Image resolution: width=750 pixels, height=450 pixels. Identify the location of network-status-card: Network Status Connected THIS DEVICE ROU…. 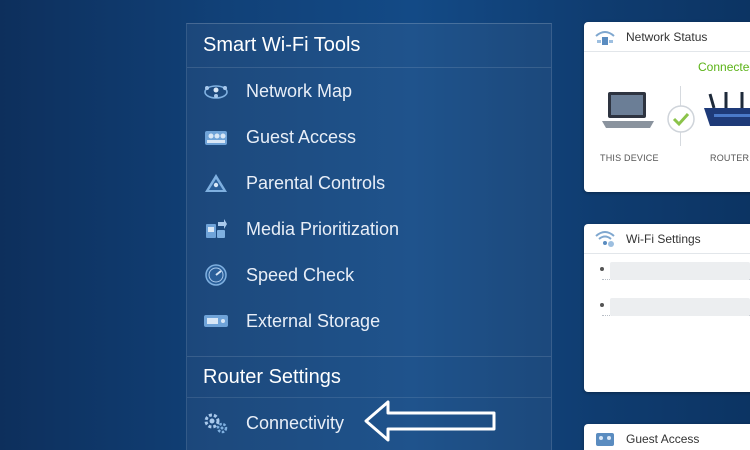
(667, 107).